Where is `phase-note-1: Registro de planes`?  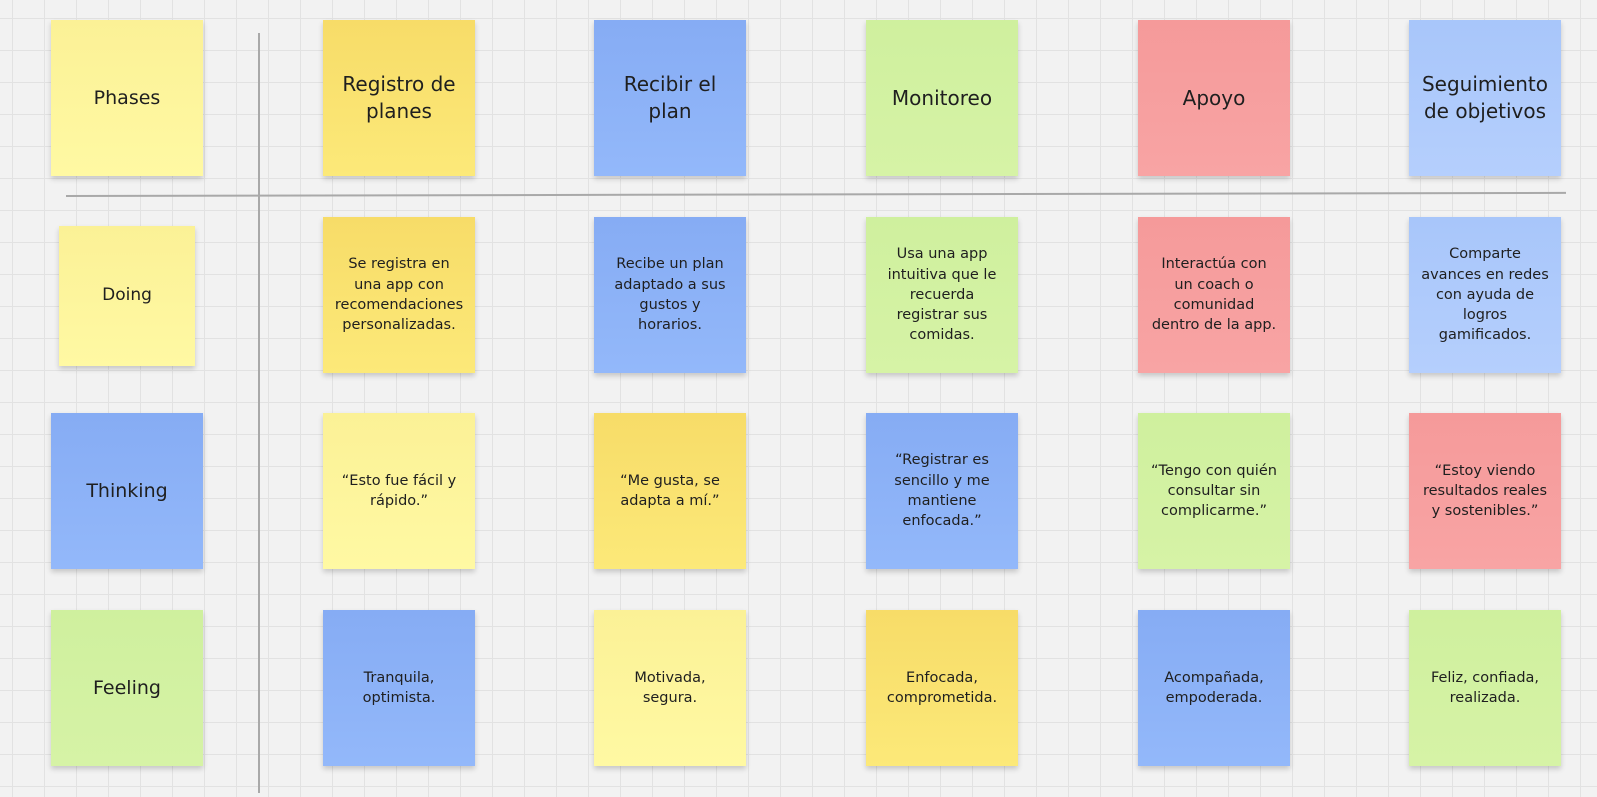 phase-note-1: Registro de planes is located at coordinates (399, 98).